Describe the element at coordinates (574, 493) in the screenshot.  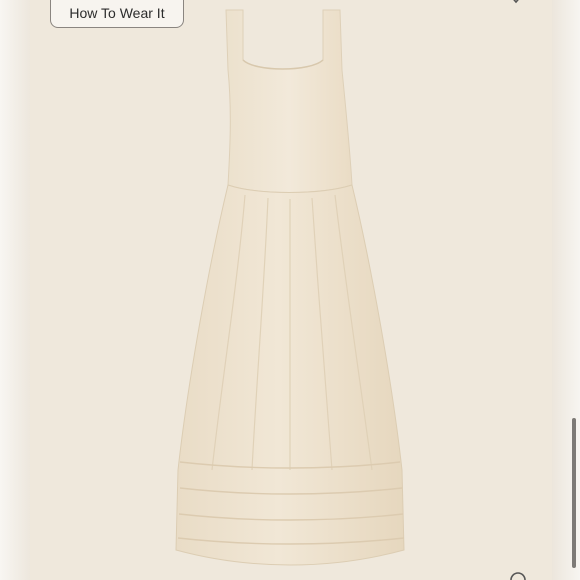
I see `scrollbar` at that location.